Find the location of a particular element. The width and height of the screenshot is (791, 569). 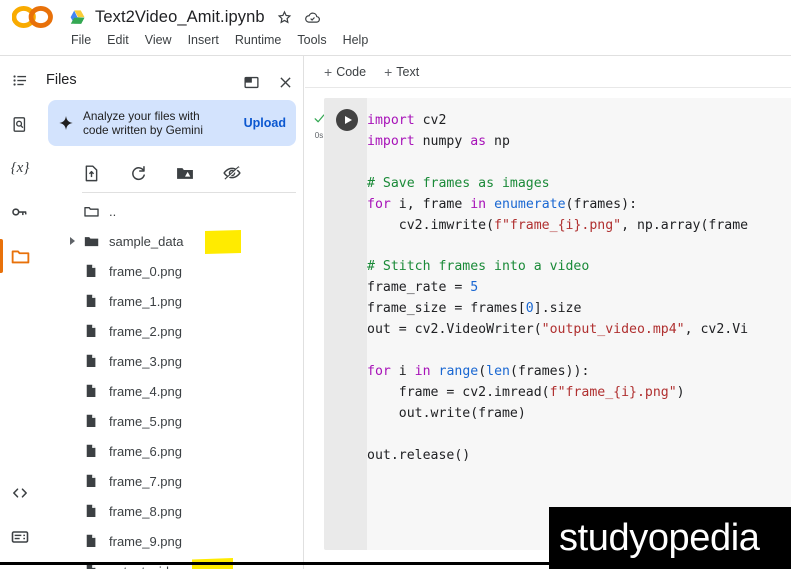

code-token: "output_video.mp4" is located at coordinates (613, 330).